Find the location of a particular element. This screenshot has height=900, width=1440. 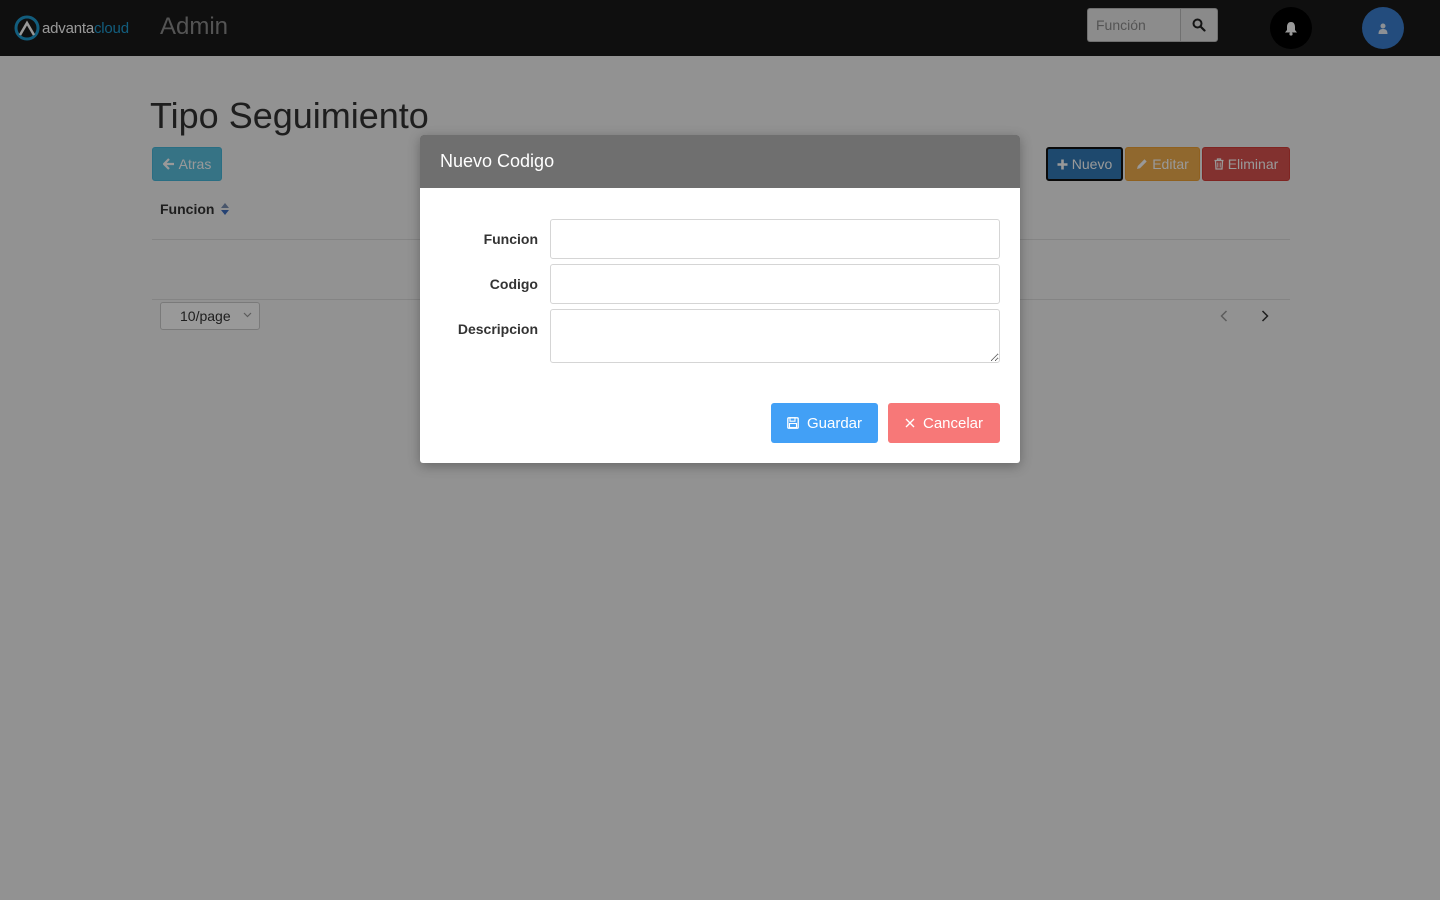

cancel-button-label: Cancelar is located at coordinates (953, 423).